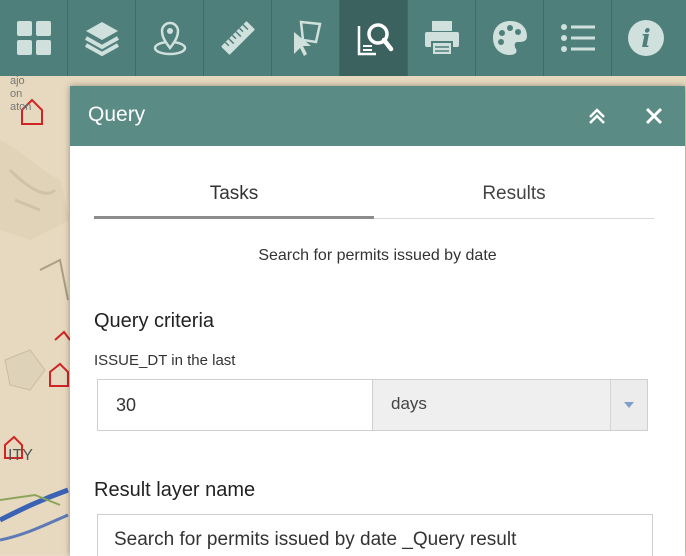 This screenshot has height=556, width=686. What do you see at coordinates (20, 455) in the screenshot?
I see `map-label: ITY` at bounding box center [20, 455].